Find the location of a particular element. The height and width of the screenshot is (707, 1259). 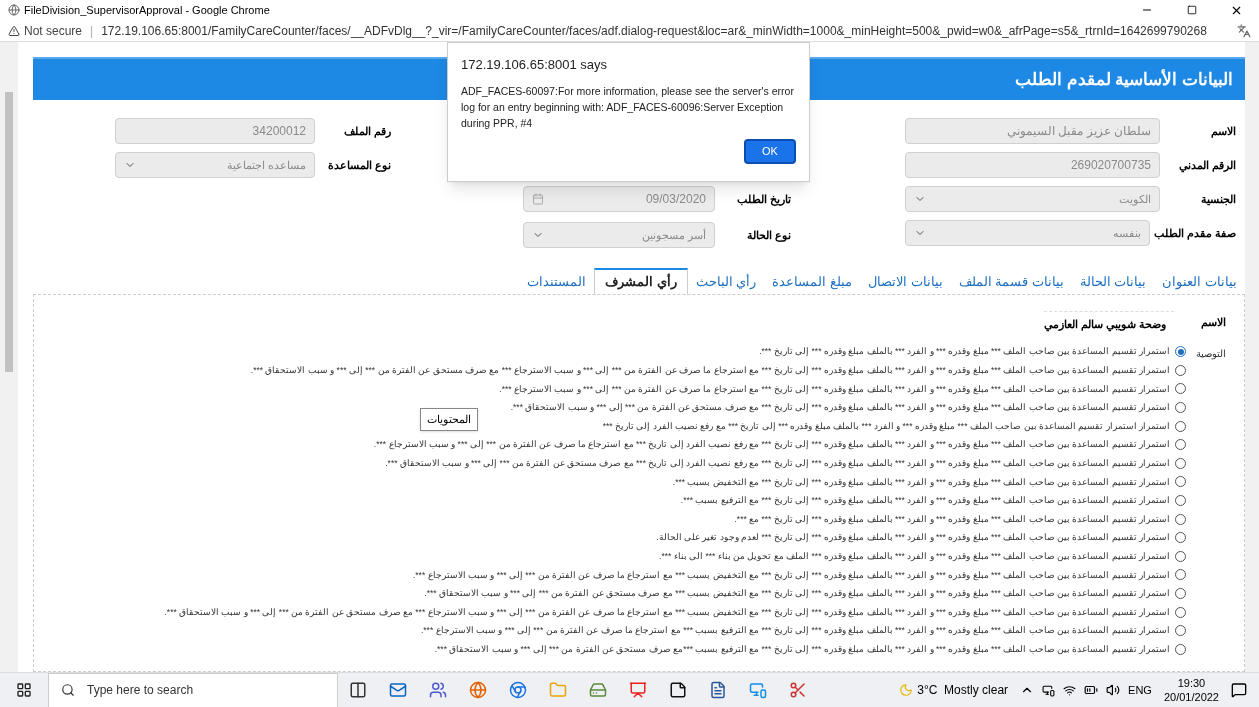

calendar-icon is located at coordinates (538, 199).